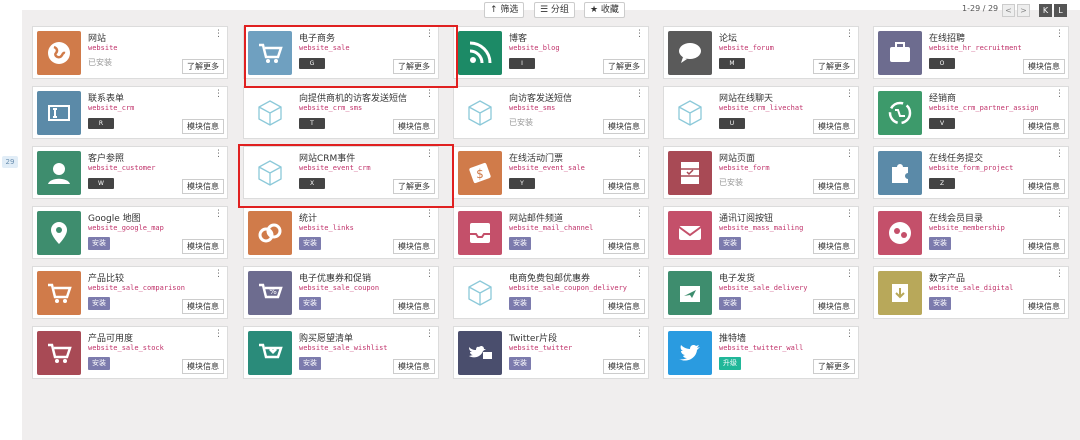 The image size is (1080, 440). Describe the element at coordinates (341, 112) in the screenshot. I see `app-card: ⋮ 向提供商机的访客发送短信 website_crm_sms T 模块信息` at that location.